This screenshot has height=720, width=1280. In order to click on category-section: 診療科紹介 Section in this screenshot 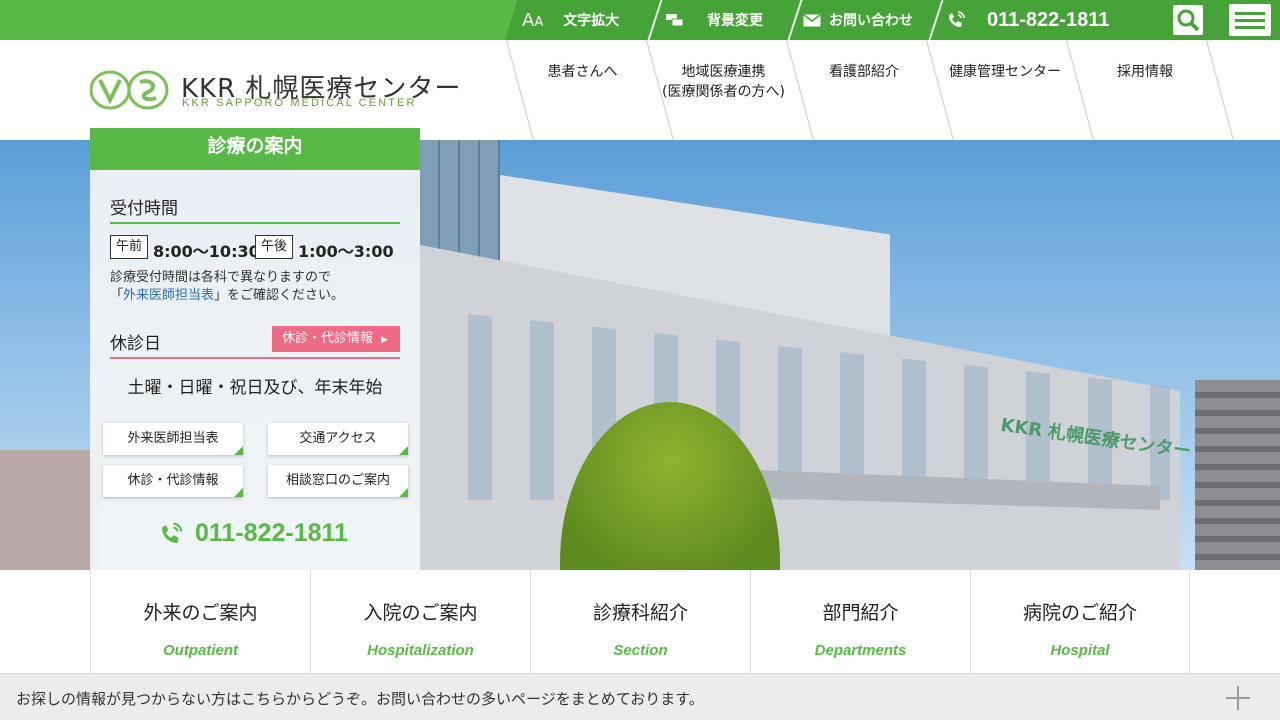, I will do `click(640, 621)`.